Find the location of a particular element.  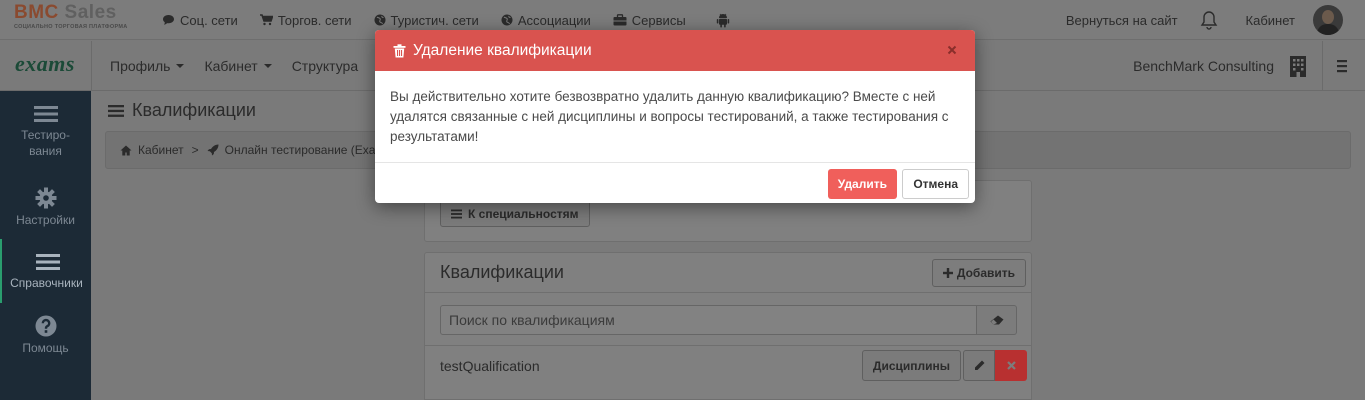

question-icon is located at coordinates (45, 326).